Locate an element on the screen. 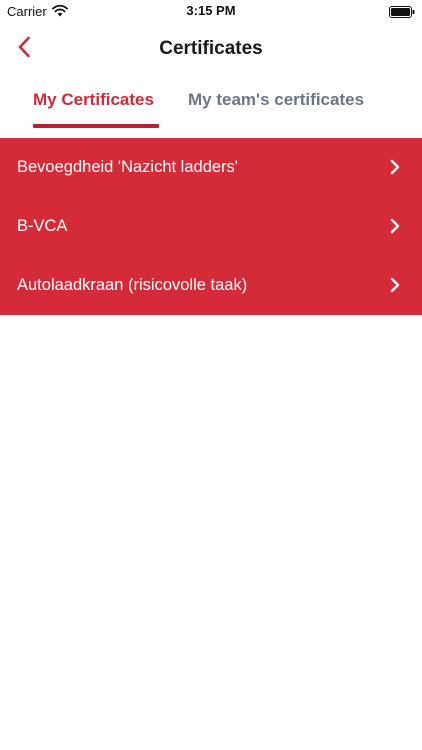 The width and height of the screenshot is (422, 750). active-tab-indicator is located at coordinates (96, 126).